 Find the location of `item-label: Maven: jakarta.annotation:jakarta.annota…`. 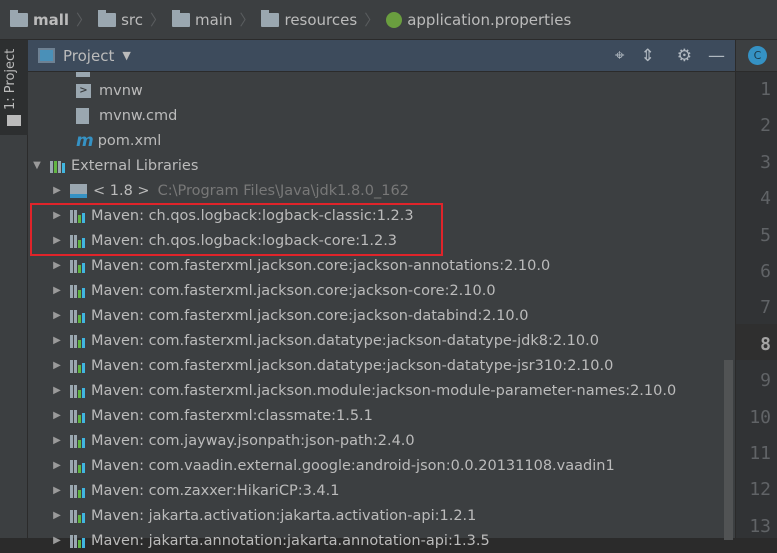

item-label: Maven: jakarta.annotation:jakarta.annota… is located at coordinates (290, 540).